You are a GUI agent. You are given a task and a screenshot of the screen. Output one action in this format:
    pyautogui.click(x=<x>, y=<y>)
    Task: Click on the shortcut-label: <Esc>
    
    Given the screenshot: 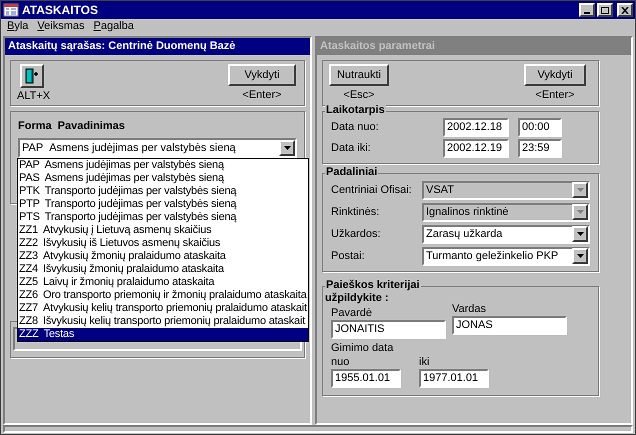 What is the action you would take?
    pyautogui.click(x=359, y=95)
    